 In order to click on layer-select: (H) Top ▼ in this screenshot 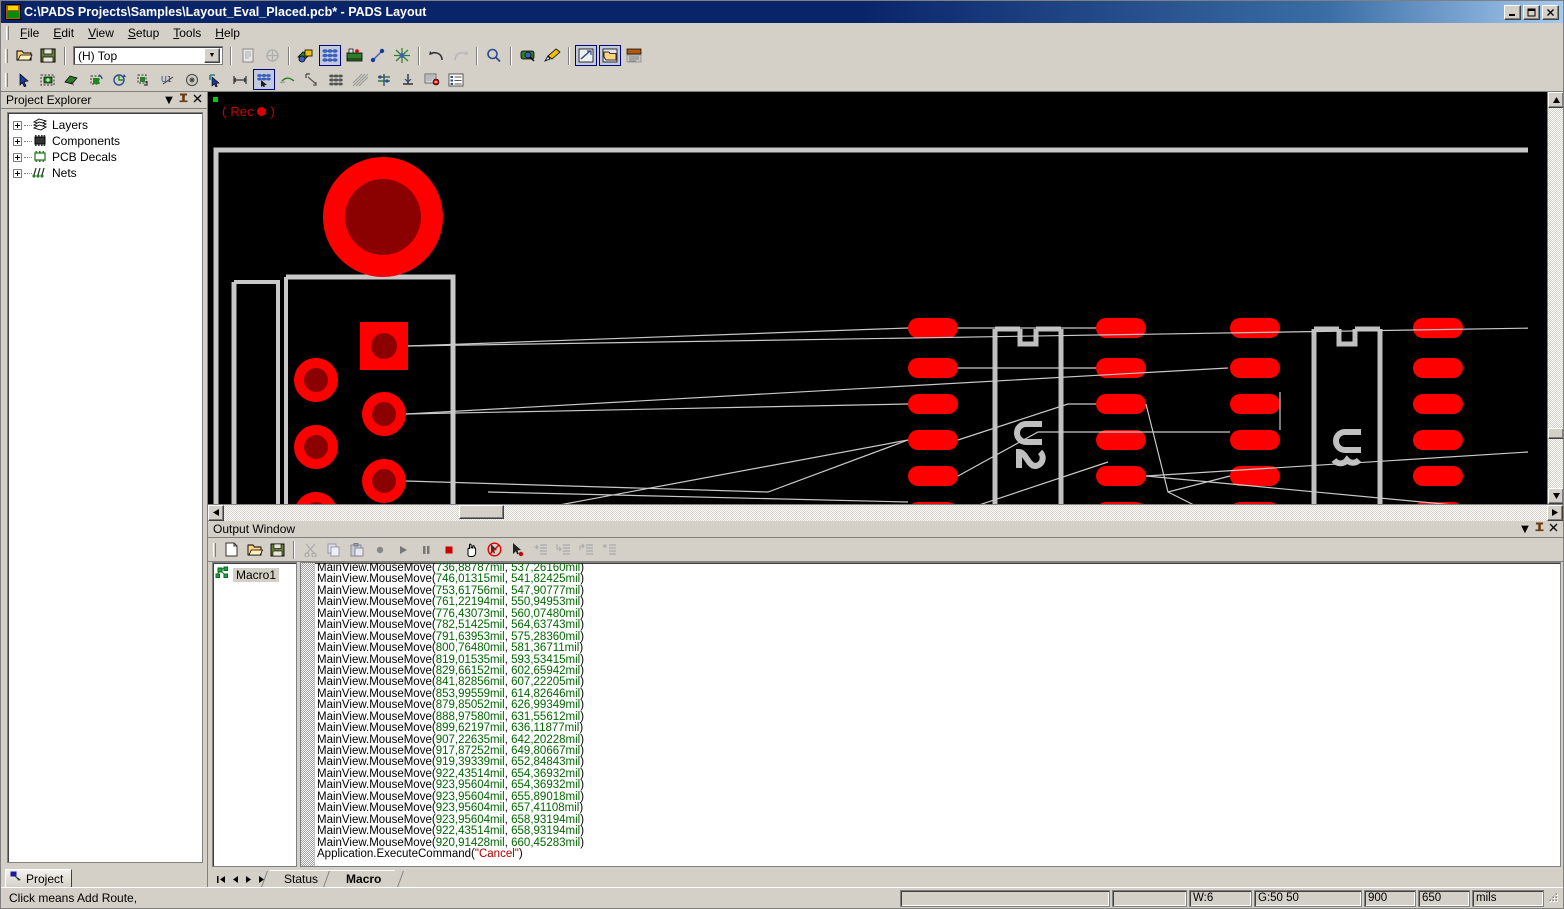, I will do `click(148, 55)`.